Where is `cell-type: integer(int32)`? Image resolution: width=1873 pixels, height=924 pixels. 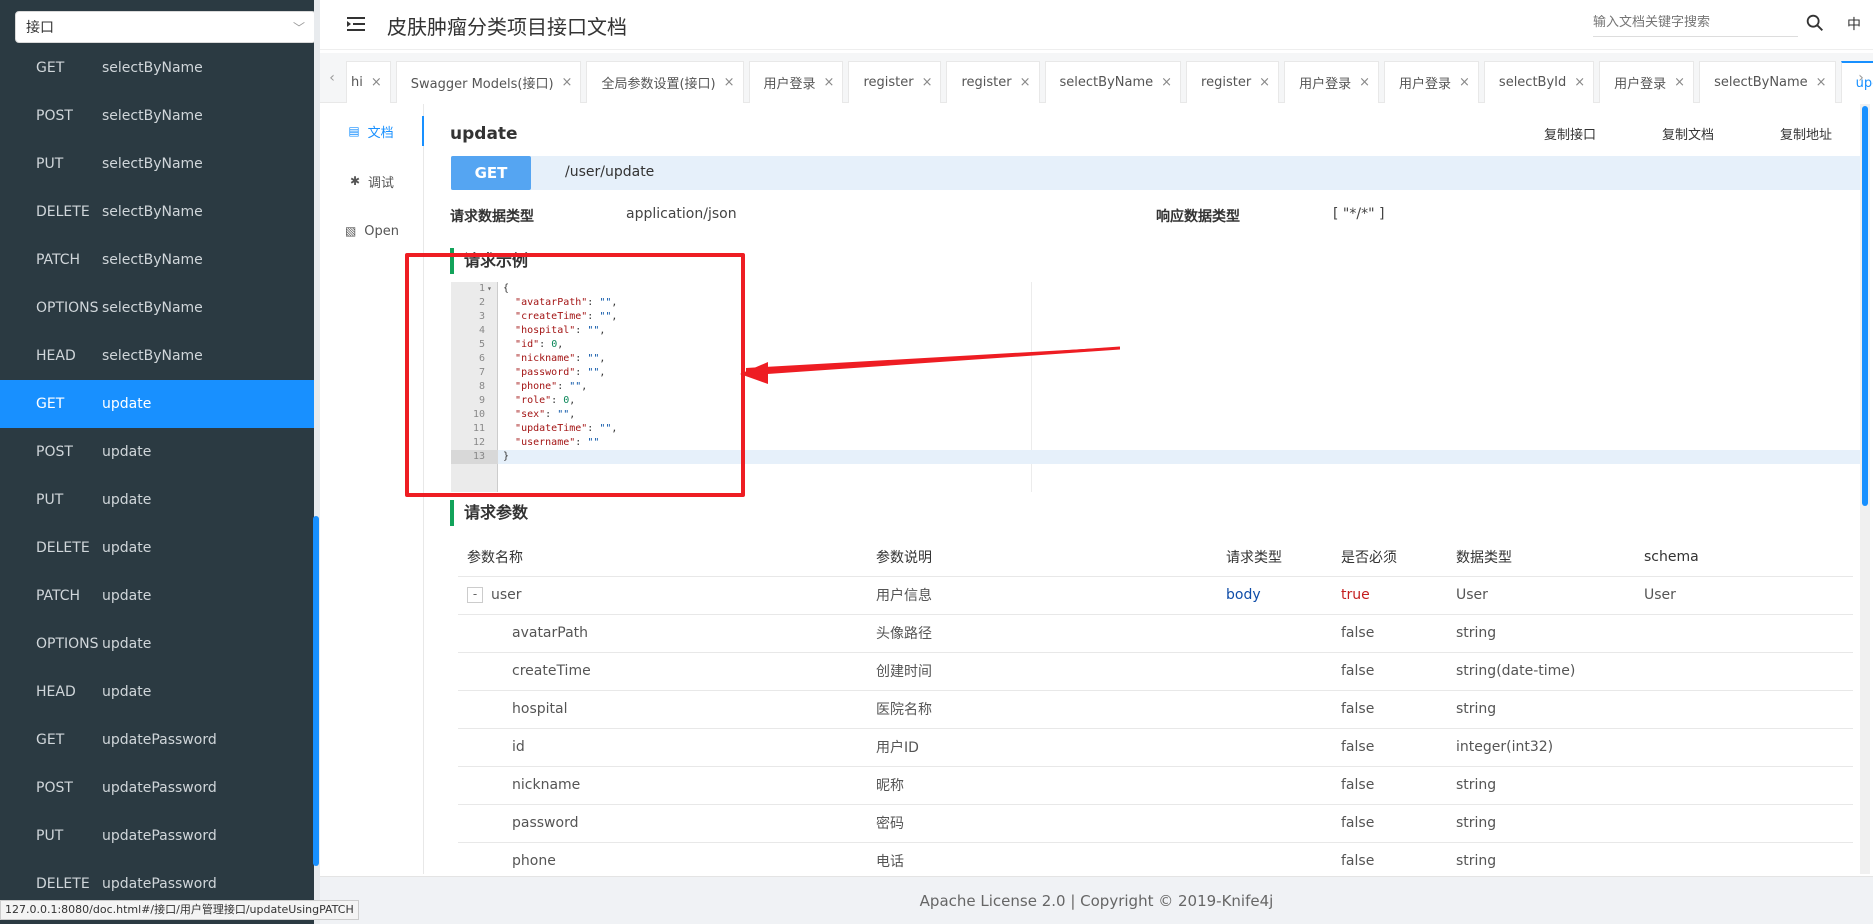 cell-type: integer(int32) is located at coordinates (1550, 747).